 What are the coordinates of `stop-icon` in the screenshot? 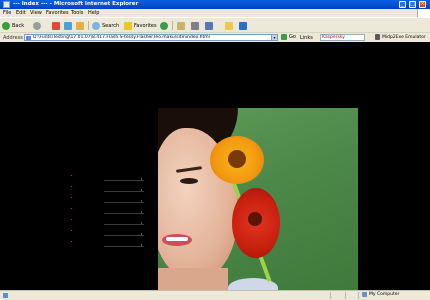 It's located at (56, 25).